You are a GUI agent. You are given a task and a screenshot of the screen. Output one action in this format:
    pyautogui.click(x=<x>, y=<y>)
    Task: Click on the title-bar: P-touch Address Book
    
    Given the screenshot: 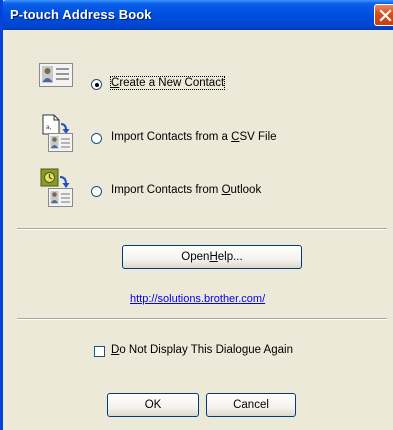 What is the action you would take?
    pyautogui.click(x=198, y=15)
    